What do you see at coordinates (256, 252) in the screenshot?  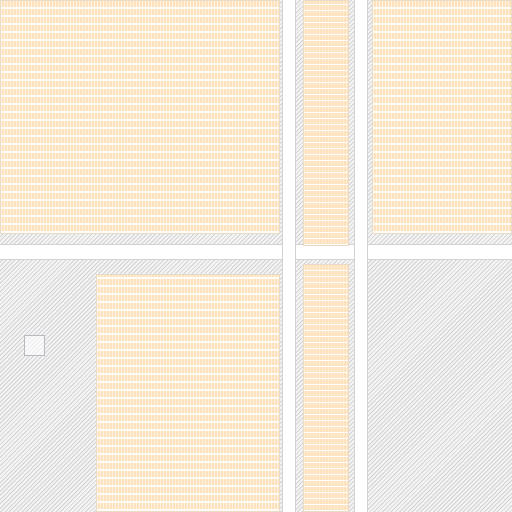 I see `horizontal-road` at bounding box center [256, 252].